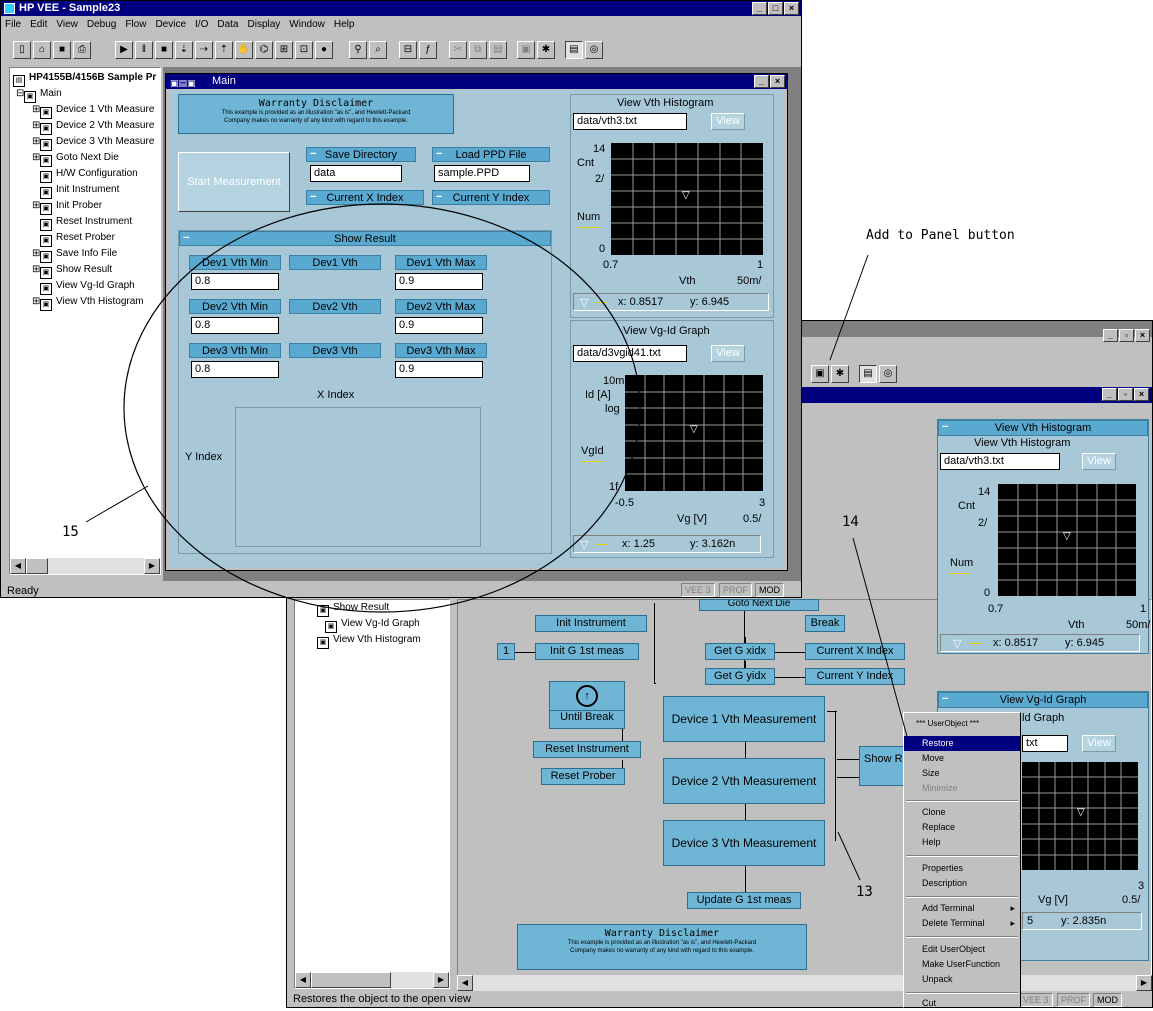 Image resolution: width=1153 pixels, height=1011 pixels. I want to click on callout-label-13: 13, so click(864, 892).